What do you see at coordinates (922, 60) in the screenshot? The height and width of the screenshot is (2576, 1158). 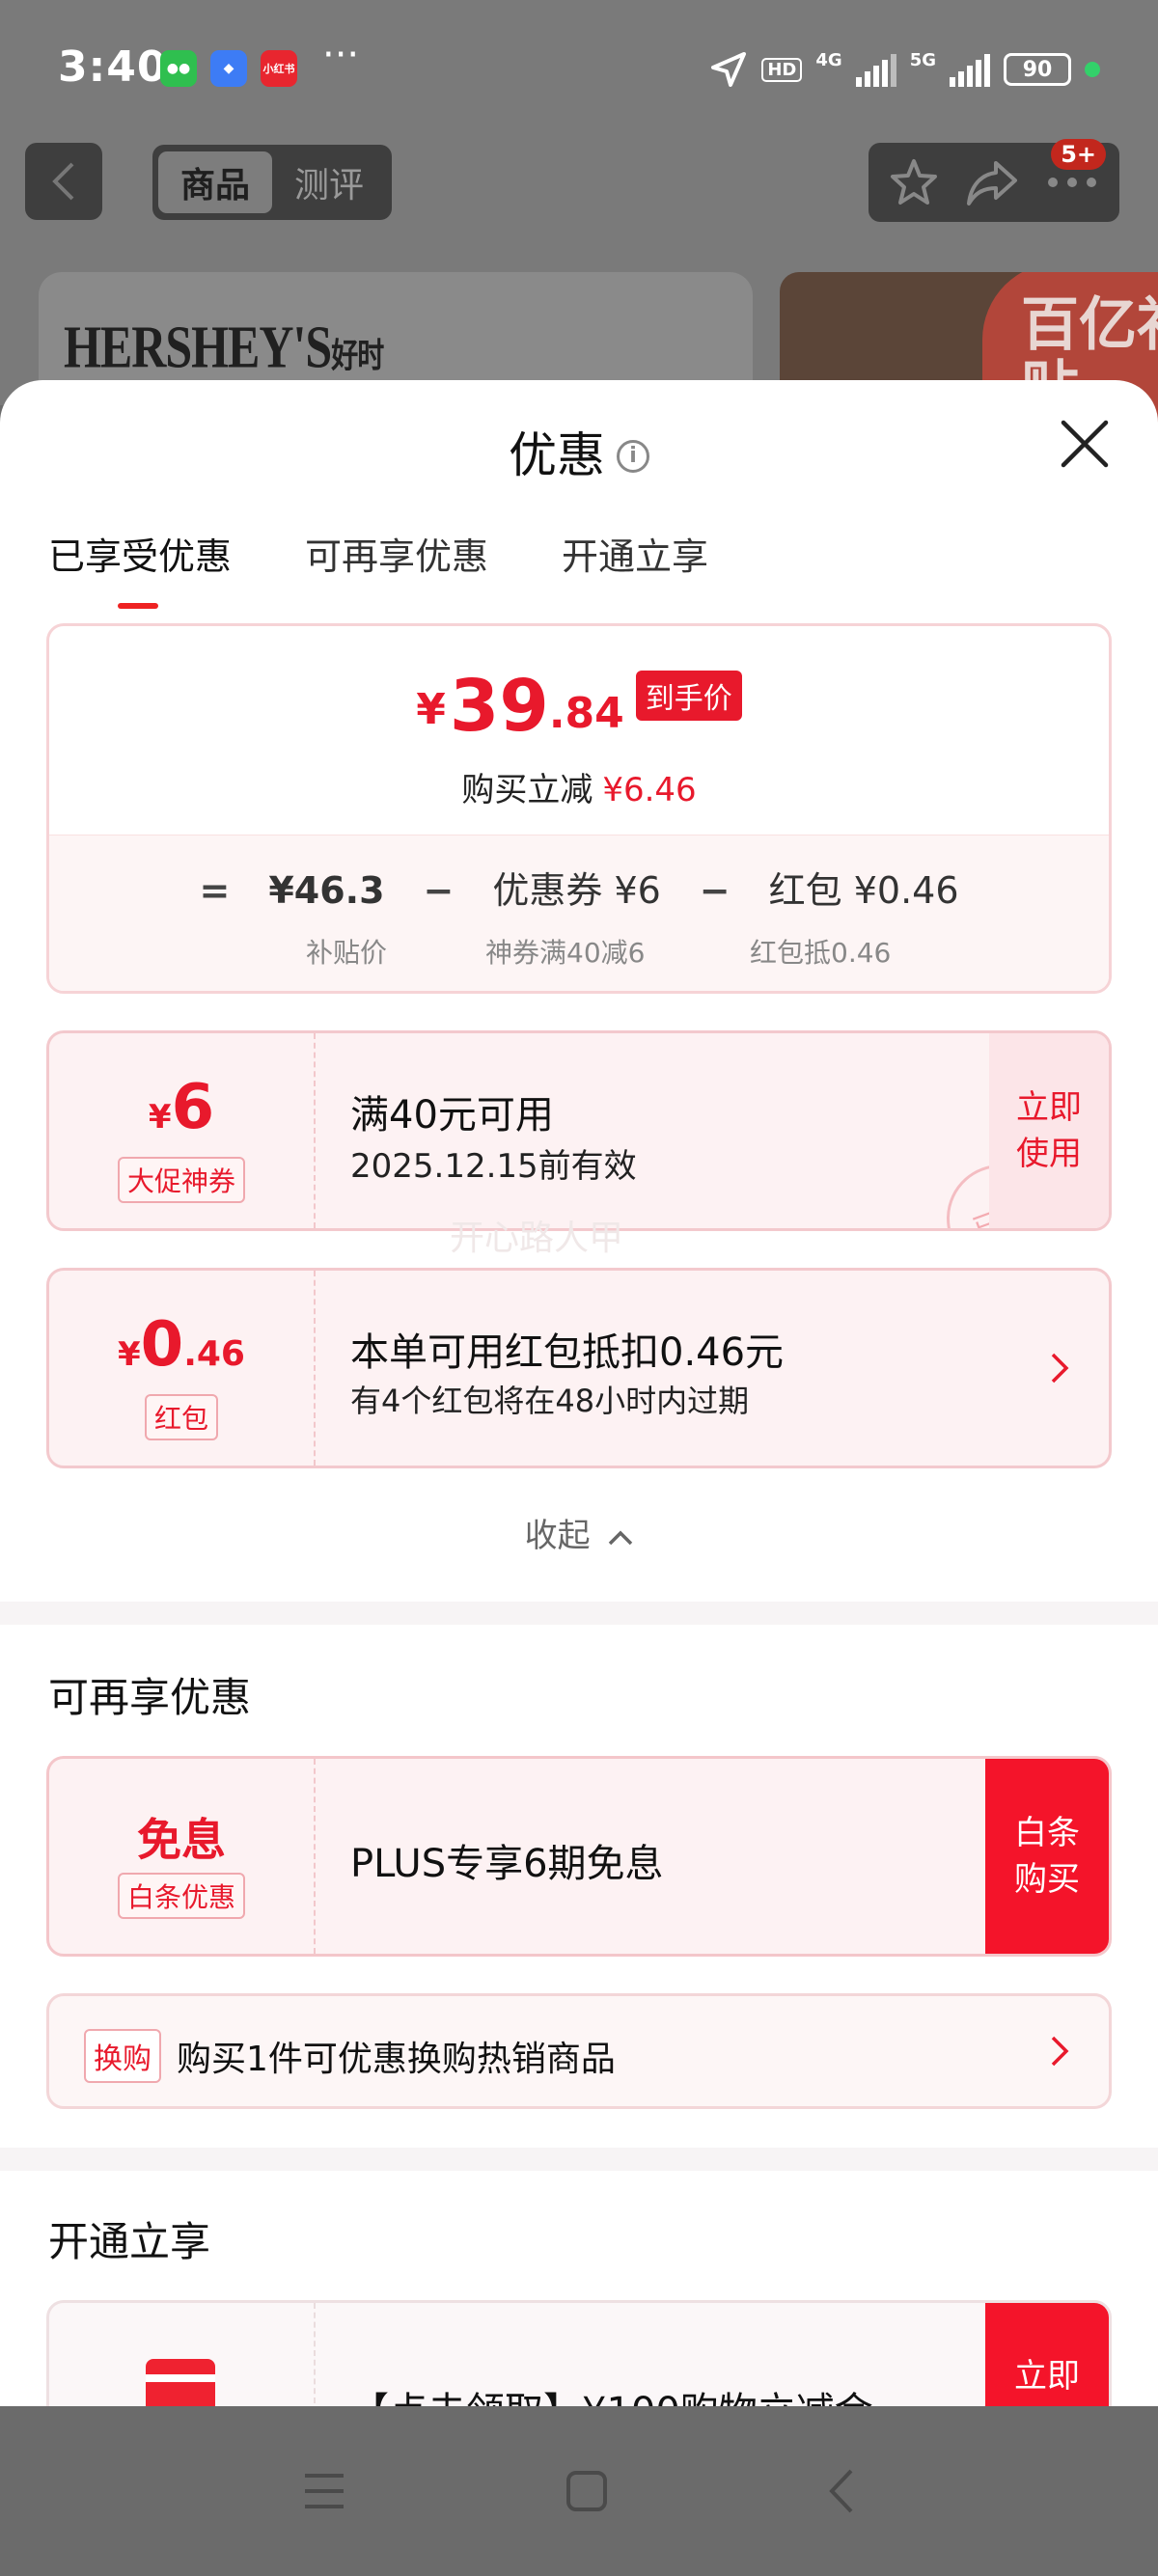 I see `network-5g: 5G` at bounding box center [922, 60].